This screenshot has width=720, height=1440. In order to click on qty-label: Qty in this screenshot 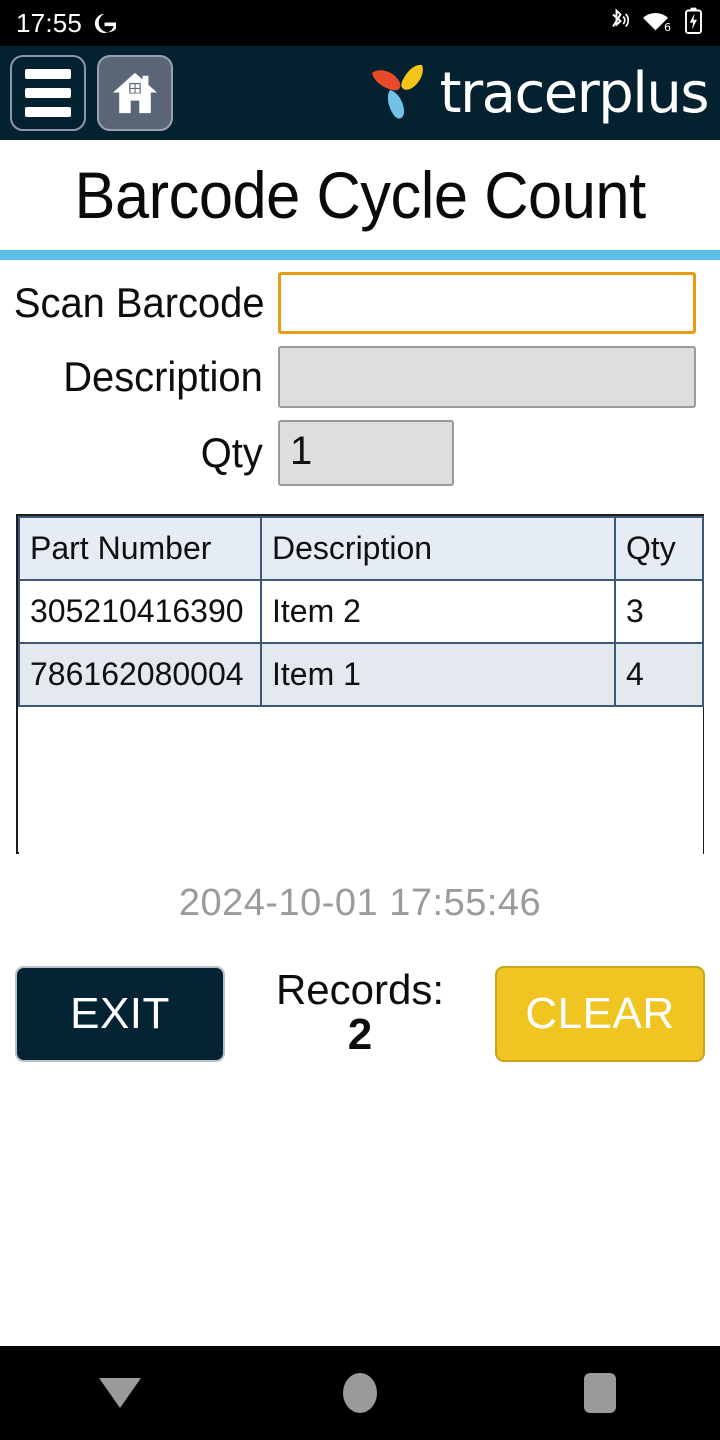, I will do `click(231, 452)`.